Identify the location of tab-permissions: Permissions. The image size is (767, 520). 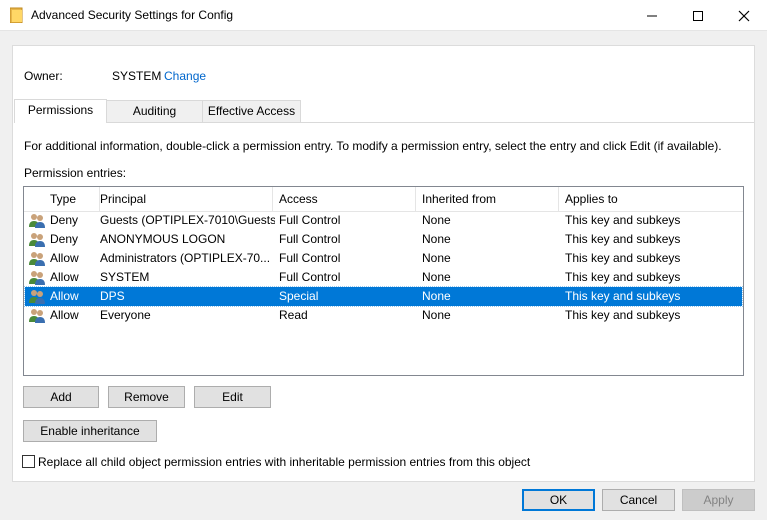
(60, 111).